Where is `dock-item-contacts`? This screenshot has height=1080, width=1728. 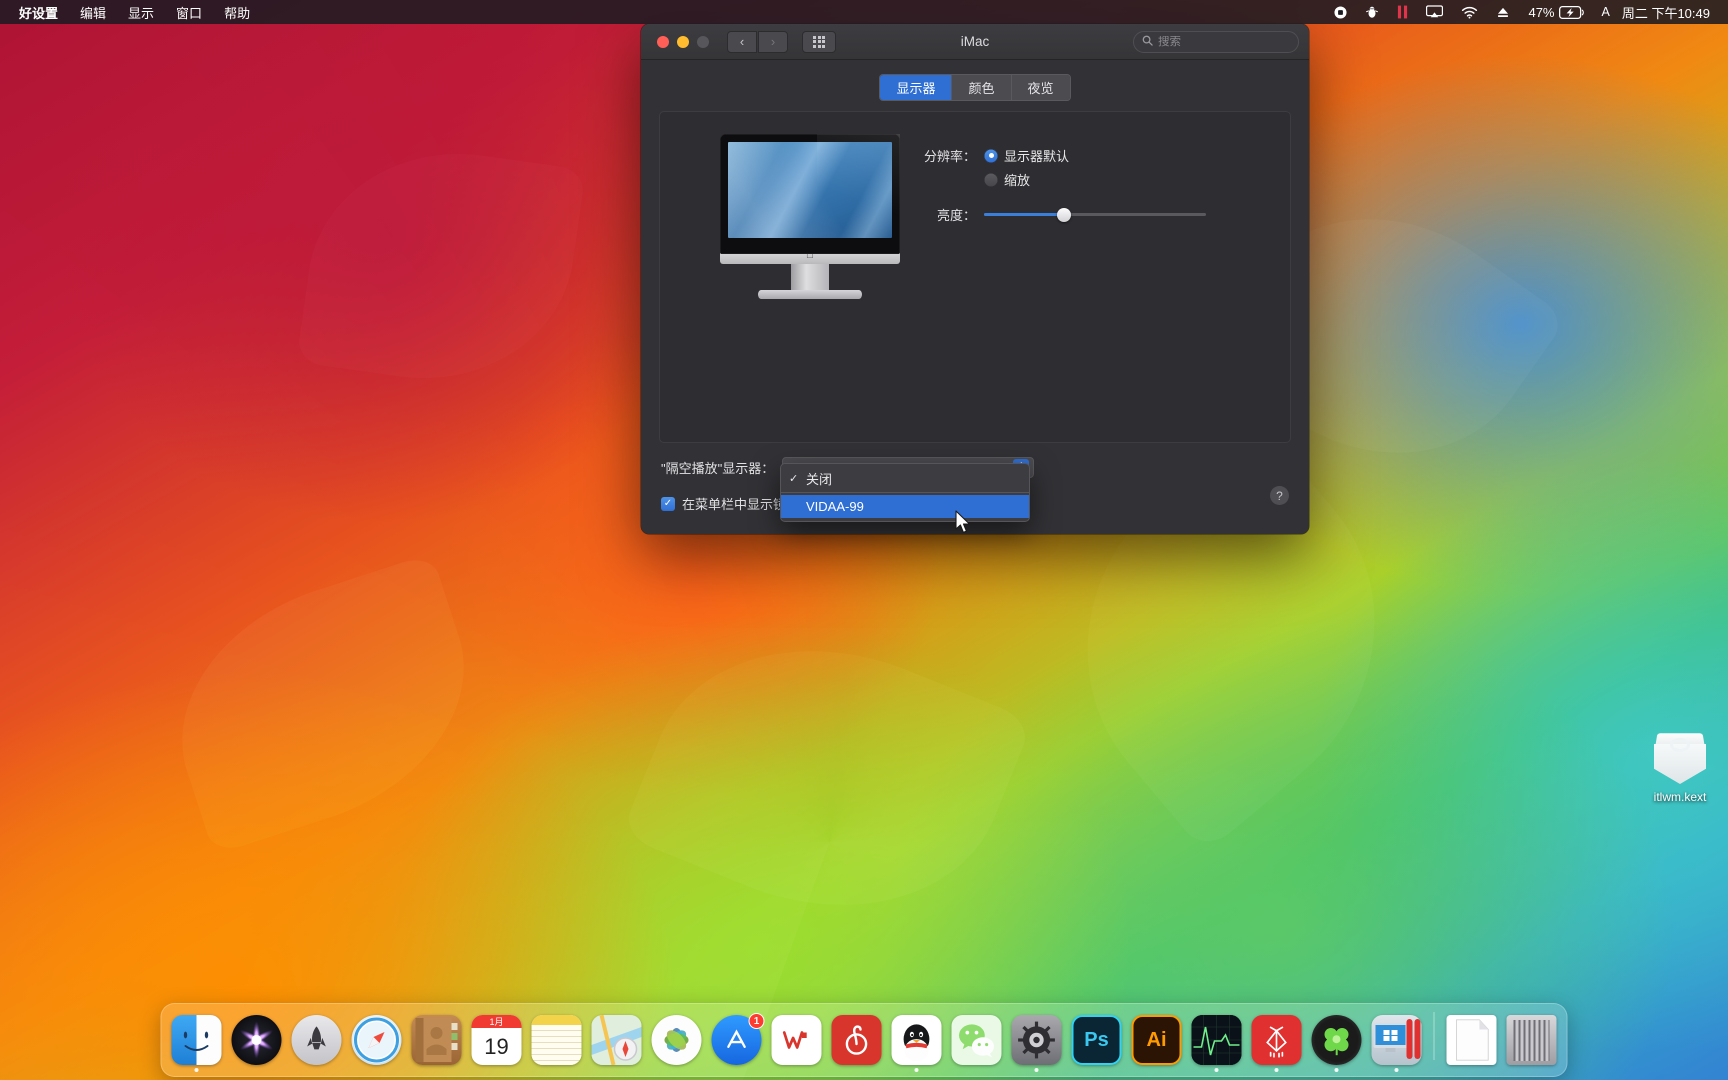 dock-item-contacts is located at coordinates (437, 1043).